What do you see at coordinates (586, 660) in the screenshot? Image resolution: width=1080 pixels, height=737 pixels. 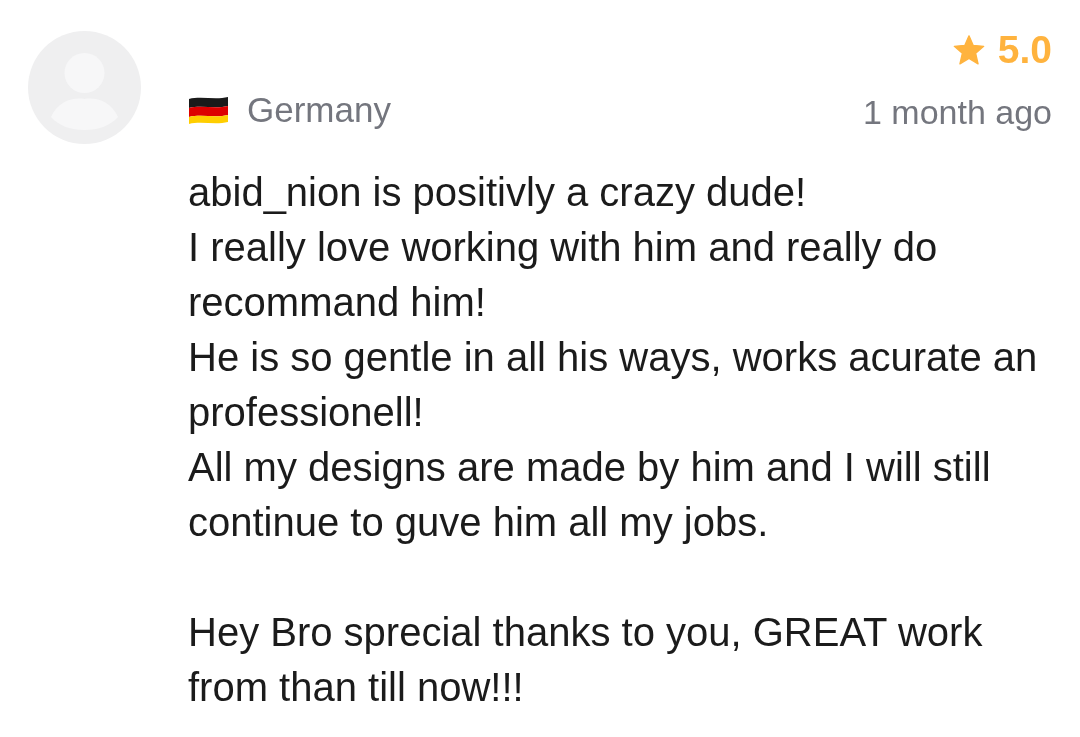 I see `review-text: Hey Bro sprecial thanks to you, GREAT work from than till now!!!` at bounding box center [586, 660].